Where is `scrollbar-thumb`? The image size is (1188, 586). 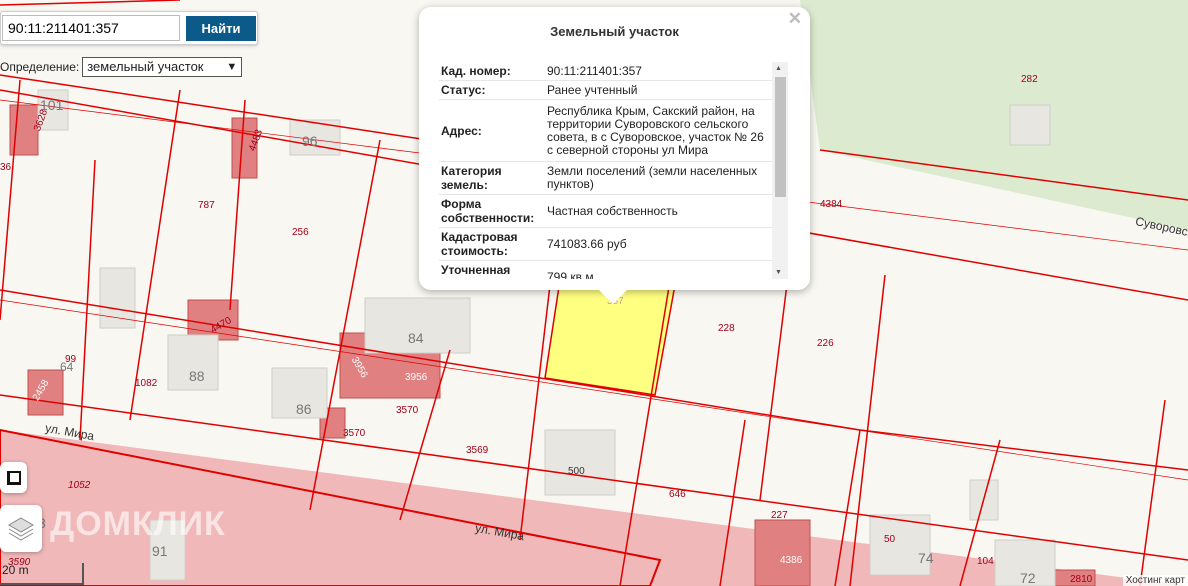
scrollbar-thumb is located at coordinates (780, 137).